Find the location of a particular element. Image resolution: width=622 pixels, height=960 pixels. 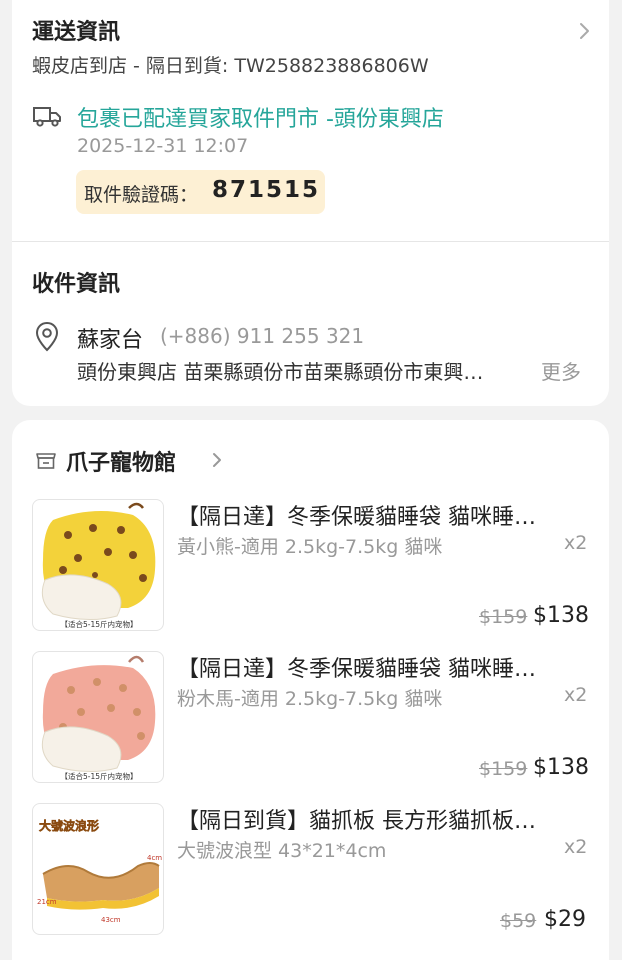

sale-price: $29 is located at coordinates (565, 919).